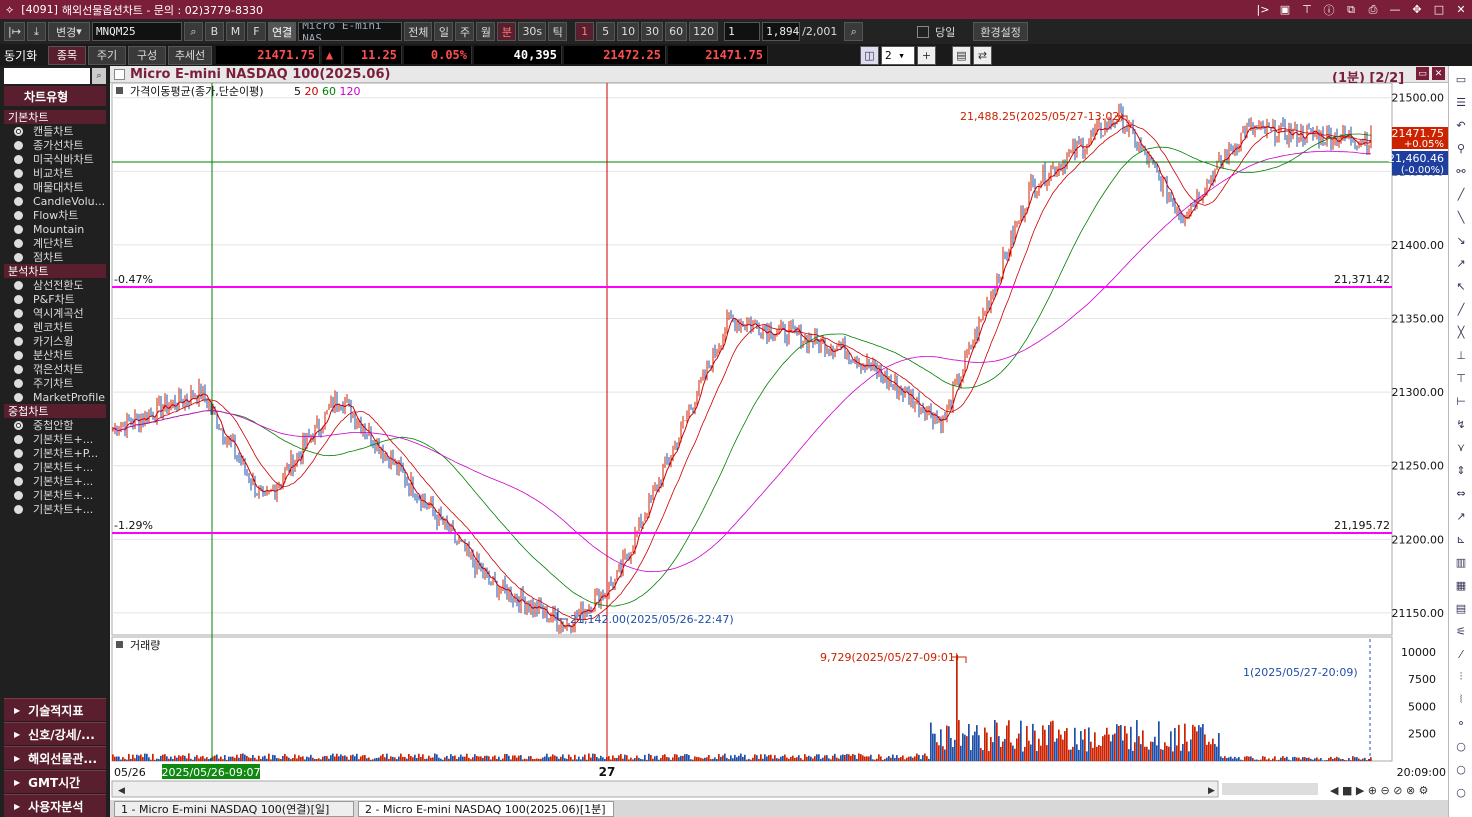 The image size is (1472, 817). What do you see at coordinates (235, 31) in the screenshot?
I see `btn-m: M` at bounding box center [235, 31].